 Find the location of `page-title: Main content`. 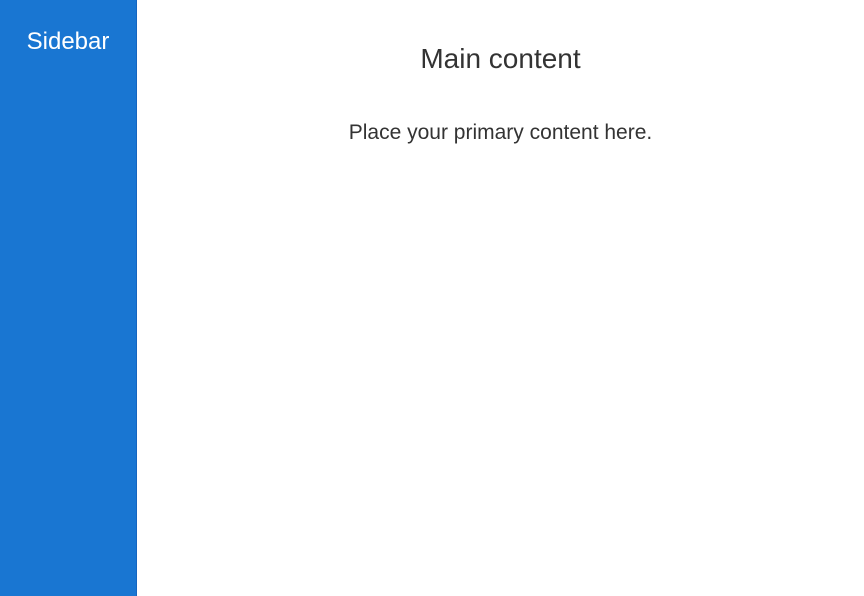

page-title: Main content is located at coordinates (500, 58).